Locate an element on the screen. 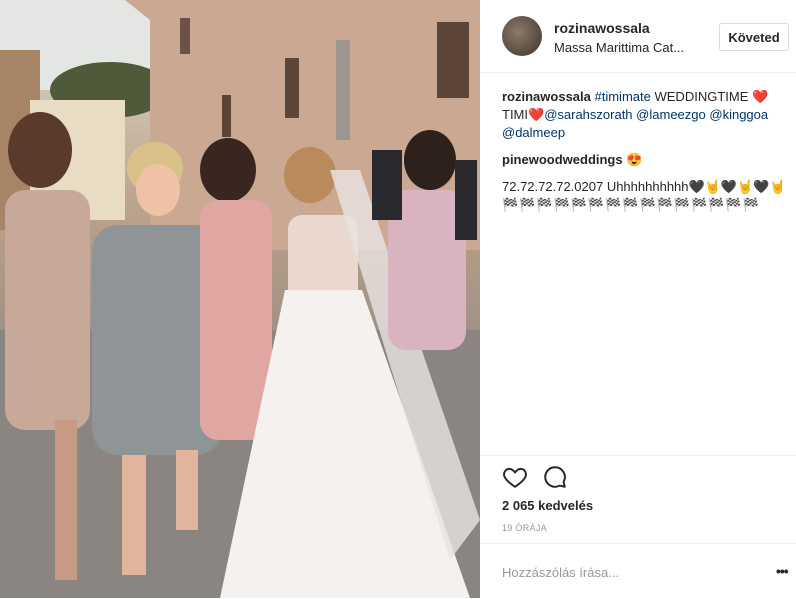 The height and width of the screenshot is (599, 796). caption-author: rozinawossala is located at coordinates (546, 96).